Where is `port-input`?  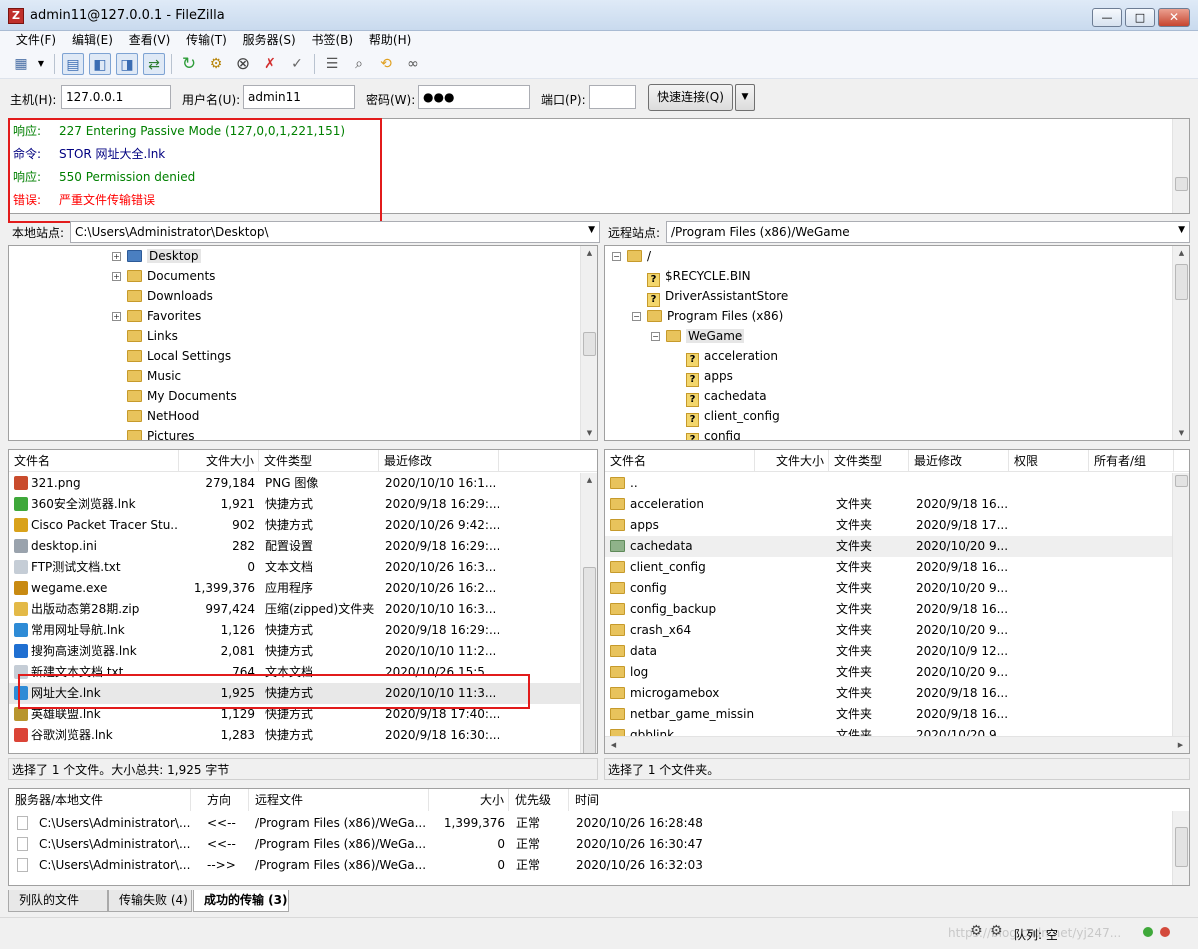 port-input is located at coordinates (612, 97).